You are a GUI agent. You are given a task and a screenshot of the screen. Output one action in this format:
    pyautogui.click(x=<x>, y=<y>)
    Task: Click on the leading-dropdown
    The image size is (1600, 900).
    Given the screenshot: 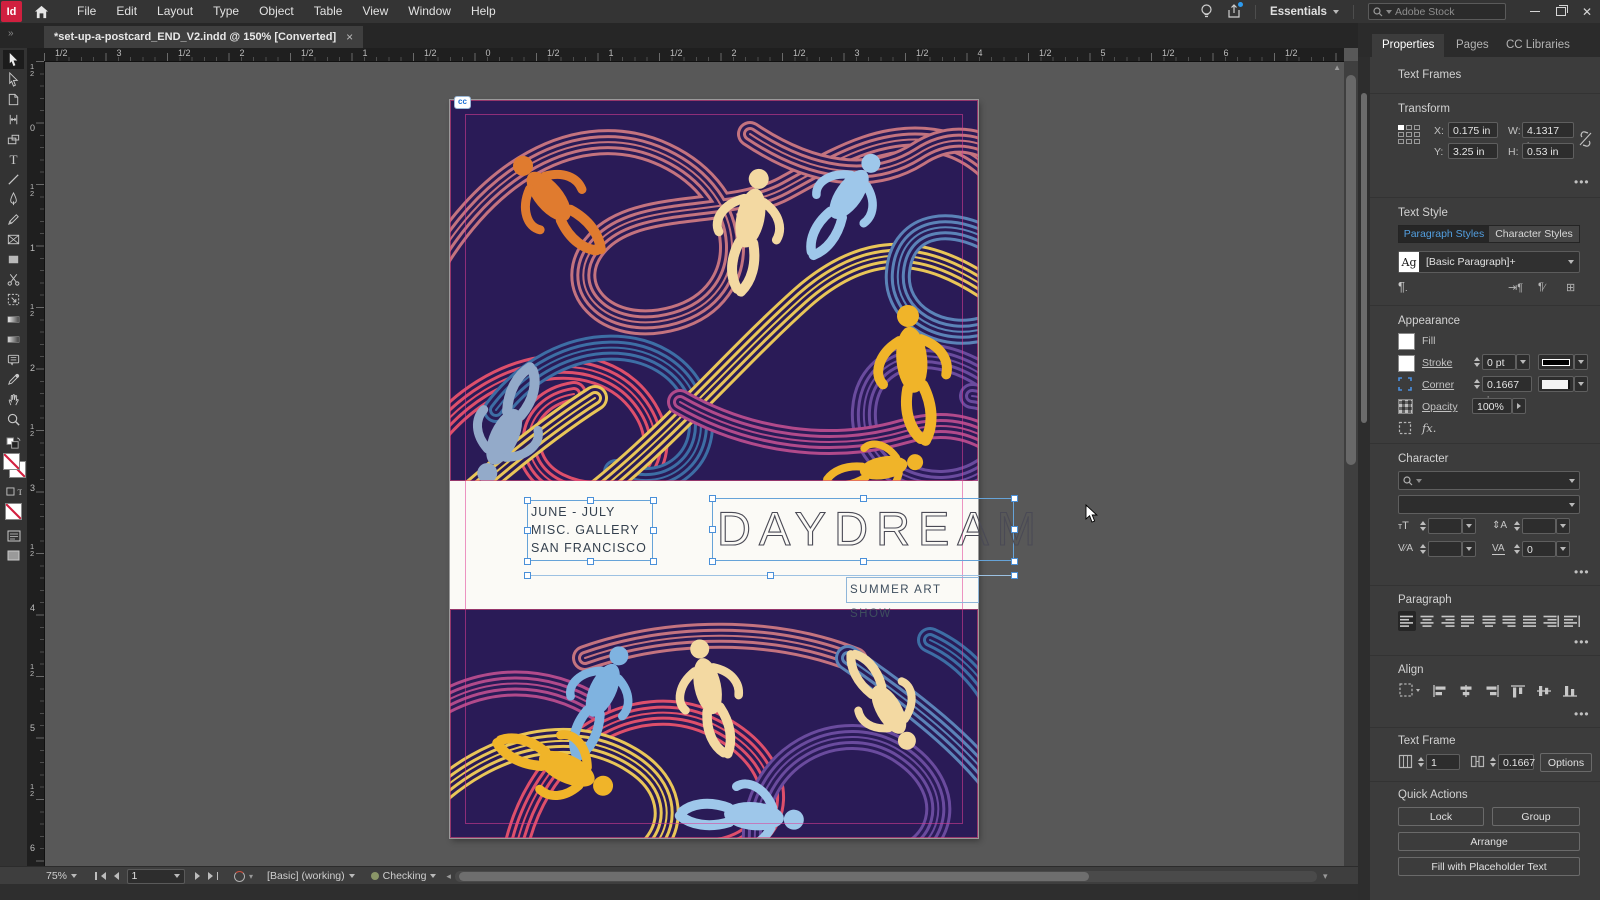 What is the action you would take?
    pyautogui.click(x=1563, y=526)
    